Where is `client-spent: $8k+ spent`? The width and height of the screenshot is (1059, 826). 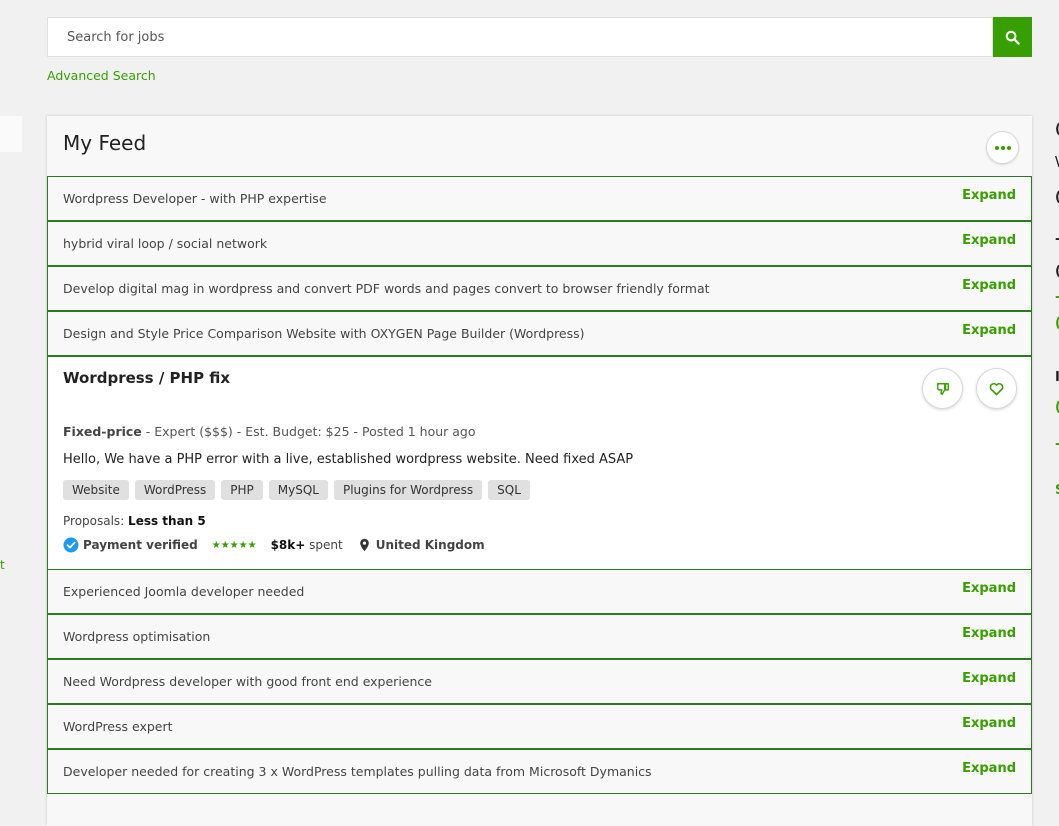 client-spent: $8k+ spent is located at coordinates (307, 545).